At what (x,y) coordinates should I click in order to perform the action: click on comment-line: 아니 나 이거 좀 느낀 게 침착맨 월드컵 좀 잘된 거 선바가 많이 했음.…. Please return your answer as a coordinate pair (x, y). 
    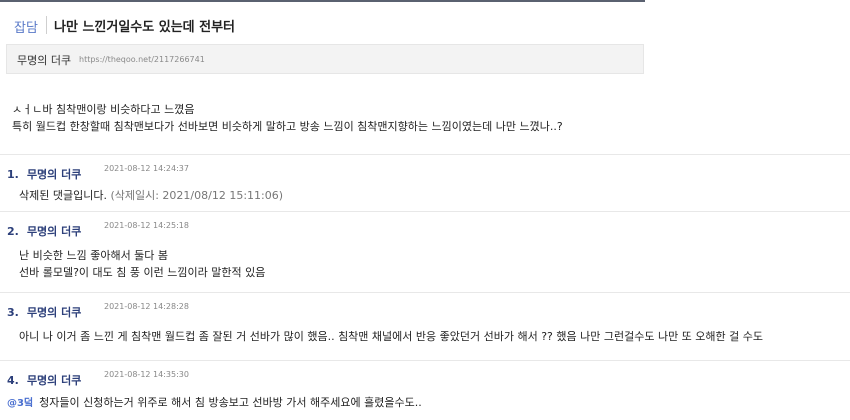
    Looking at the image, I should click on (391, 336).